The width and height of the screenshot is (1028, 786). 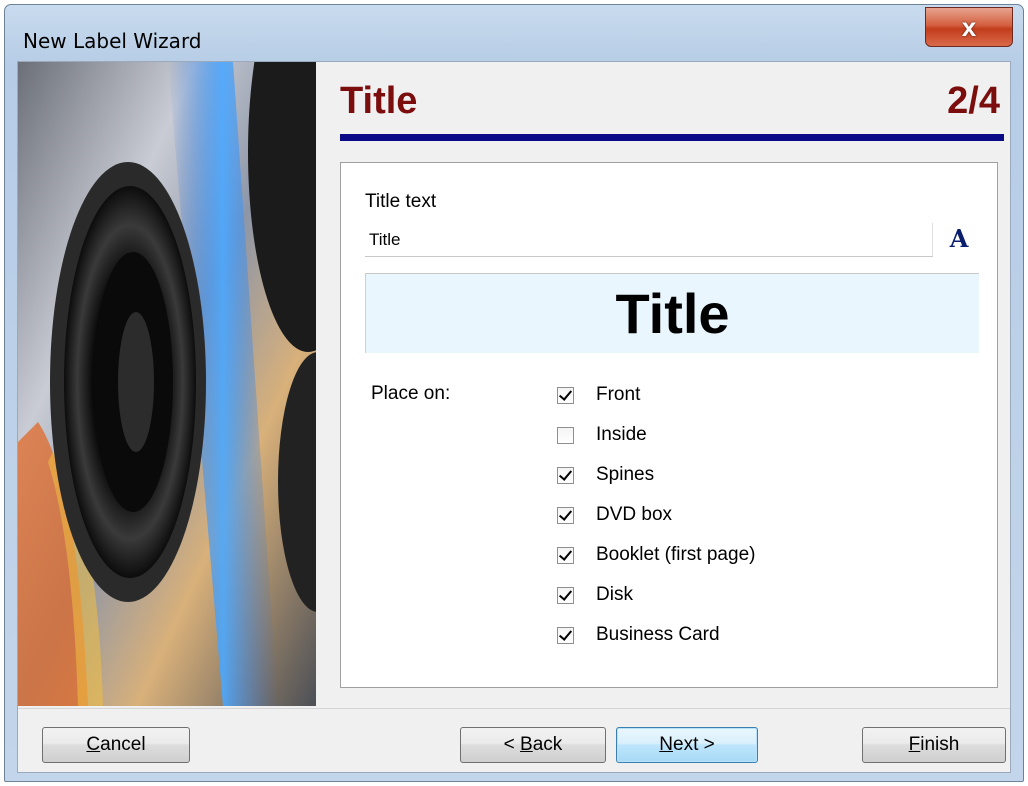 I want to click on disk-checkbox, so click(x=565, y=595).